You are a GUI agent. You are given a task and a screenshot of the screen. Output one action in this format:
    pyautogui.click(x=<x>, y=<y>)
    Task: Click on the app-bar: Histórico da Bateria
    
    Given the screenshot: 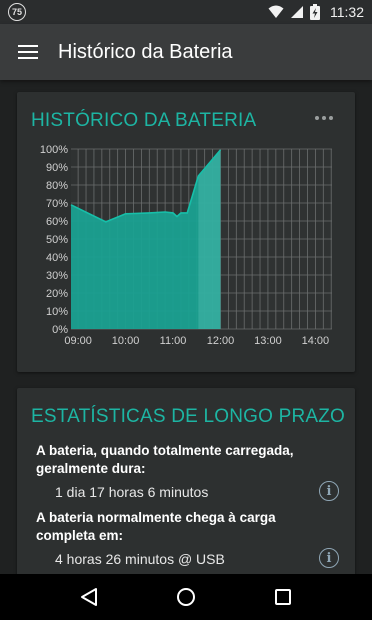 What is the action you would take?
    pyautogui.click(x=186, y=52)
    